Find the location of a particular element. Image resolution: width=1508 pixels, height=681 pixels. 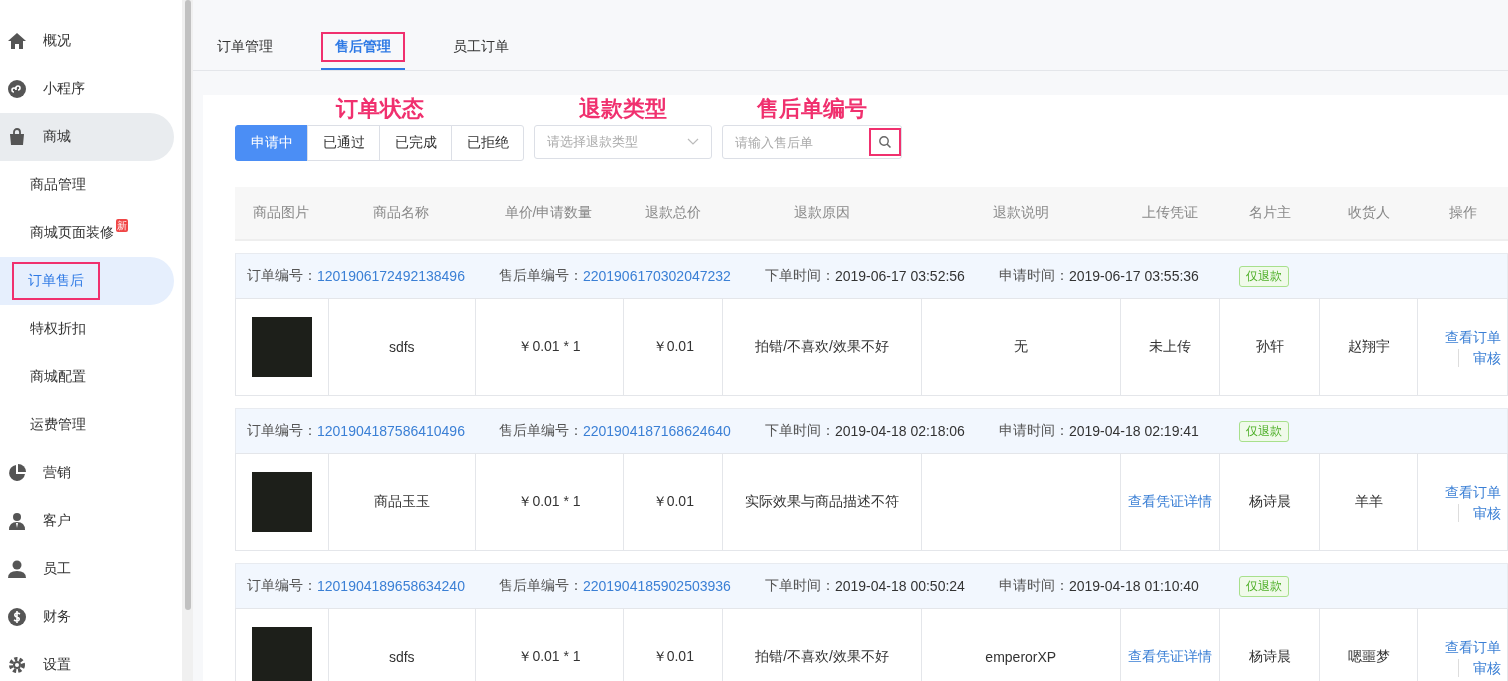

column-header: 单价/申请数量 is located at coordinates (548, 213).